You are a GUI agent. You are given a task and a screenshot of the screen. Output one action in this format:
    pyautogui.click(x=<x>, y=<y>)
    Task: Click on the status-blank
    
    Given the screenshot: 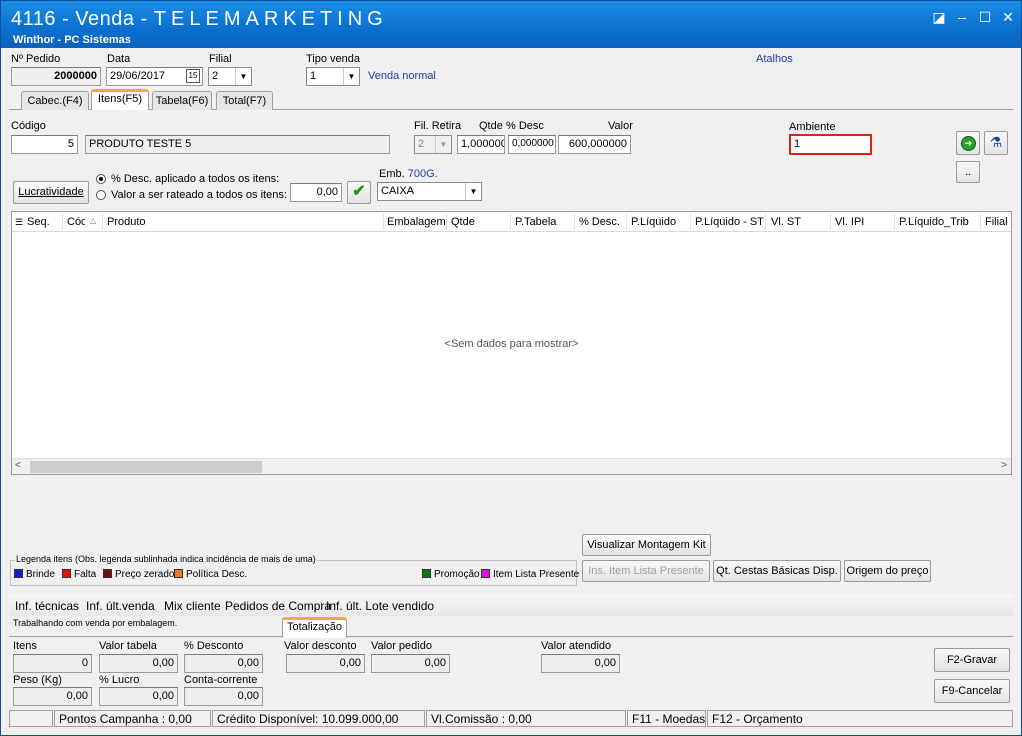 What is the action you would take?
    pyautogui.click(x=31, y=718)
    